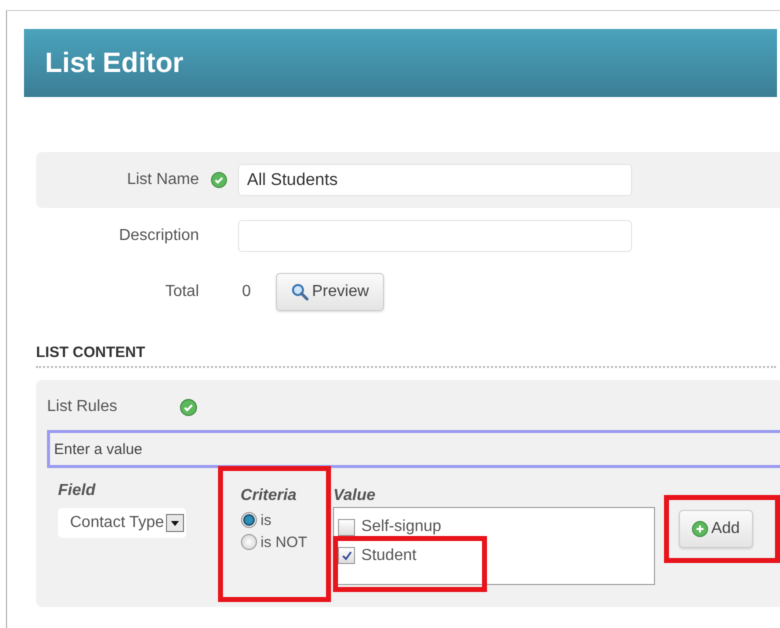  I want to click on plus-icon, so click(700, 529).